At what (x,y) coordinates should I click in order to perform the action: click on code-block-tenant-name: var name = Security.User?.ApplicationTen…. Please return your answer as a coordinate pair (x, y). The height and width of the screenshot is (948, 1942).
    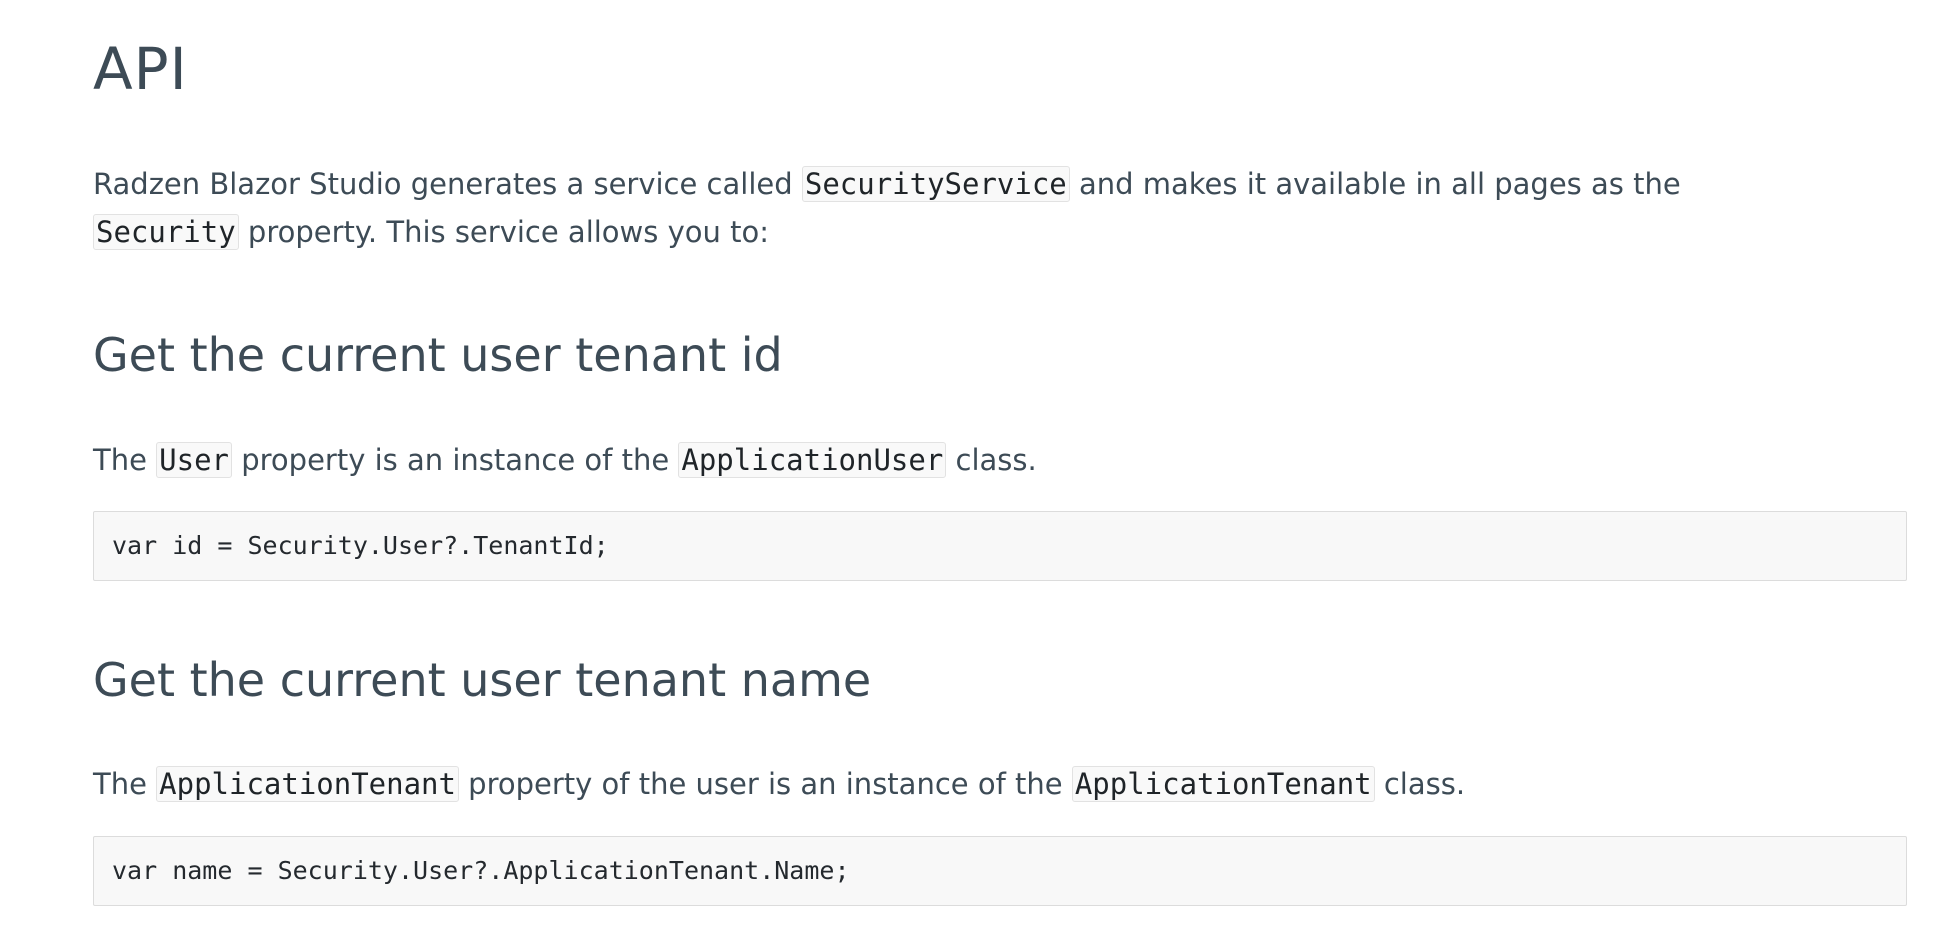
    Looking at the image, I should click on (1000, 871).